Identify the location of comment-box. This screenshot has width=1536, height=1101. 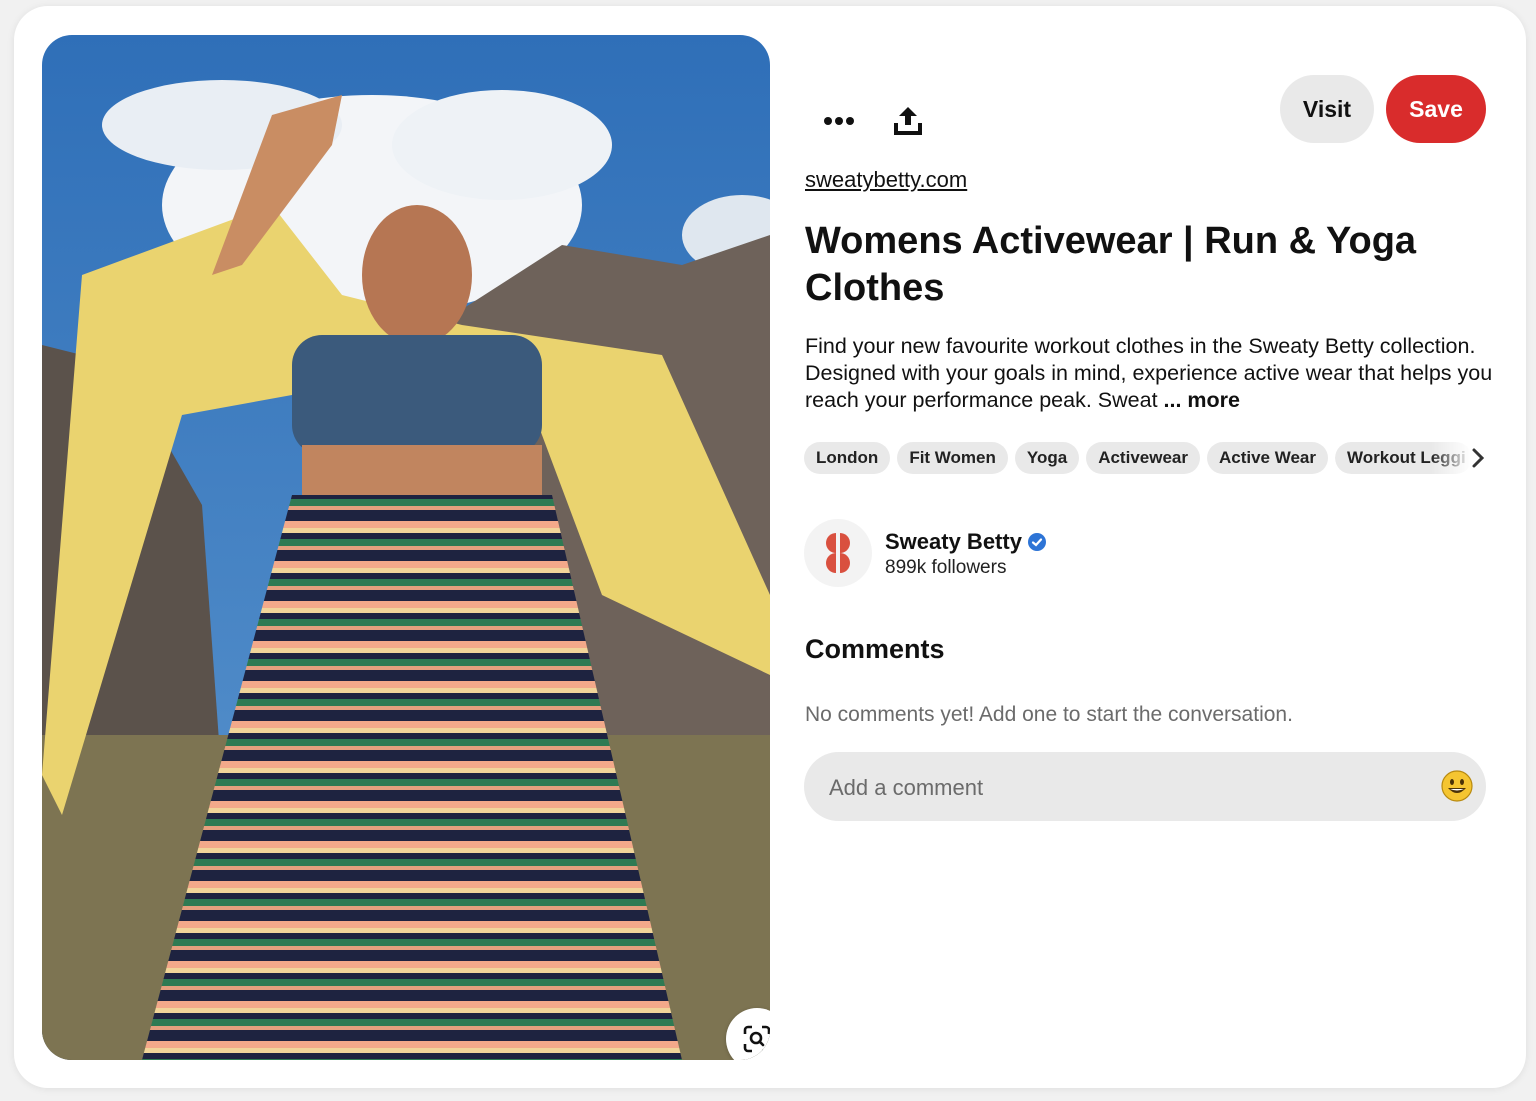
(1145, 787).